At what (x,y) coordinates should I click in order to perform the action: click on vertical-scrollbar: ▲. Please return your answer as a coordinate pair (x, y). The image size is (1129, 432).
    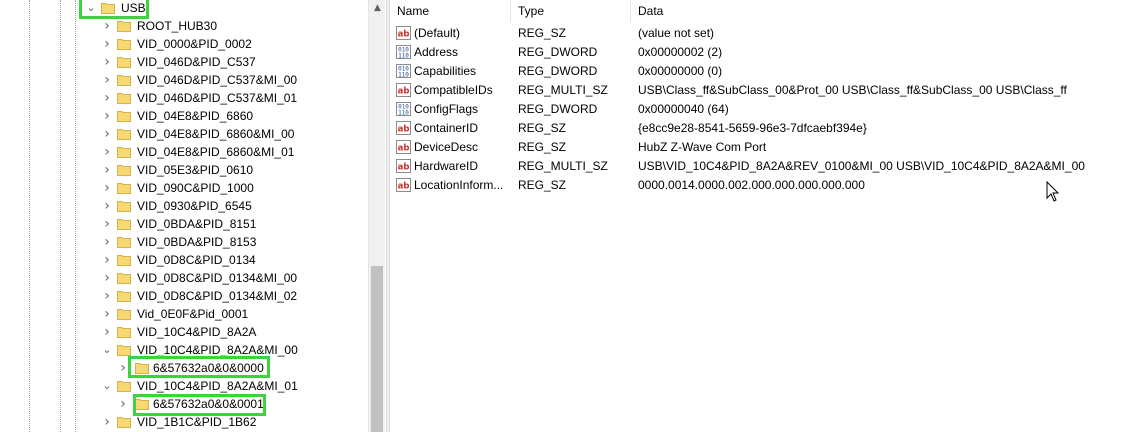
    Looking at the image, I should click on (376, 216).